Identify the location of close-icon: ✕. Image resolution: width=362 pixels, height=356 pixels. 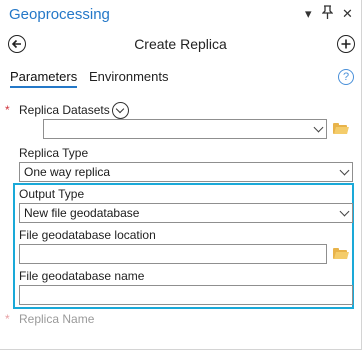
(347, 14).